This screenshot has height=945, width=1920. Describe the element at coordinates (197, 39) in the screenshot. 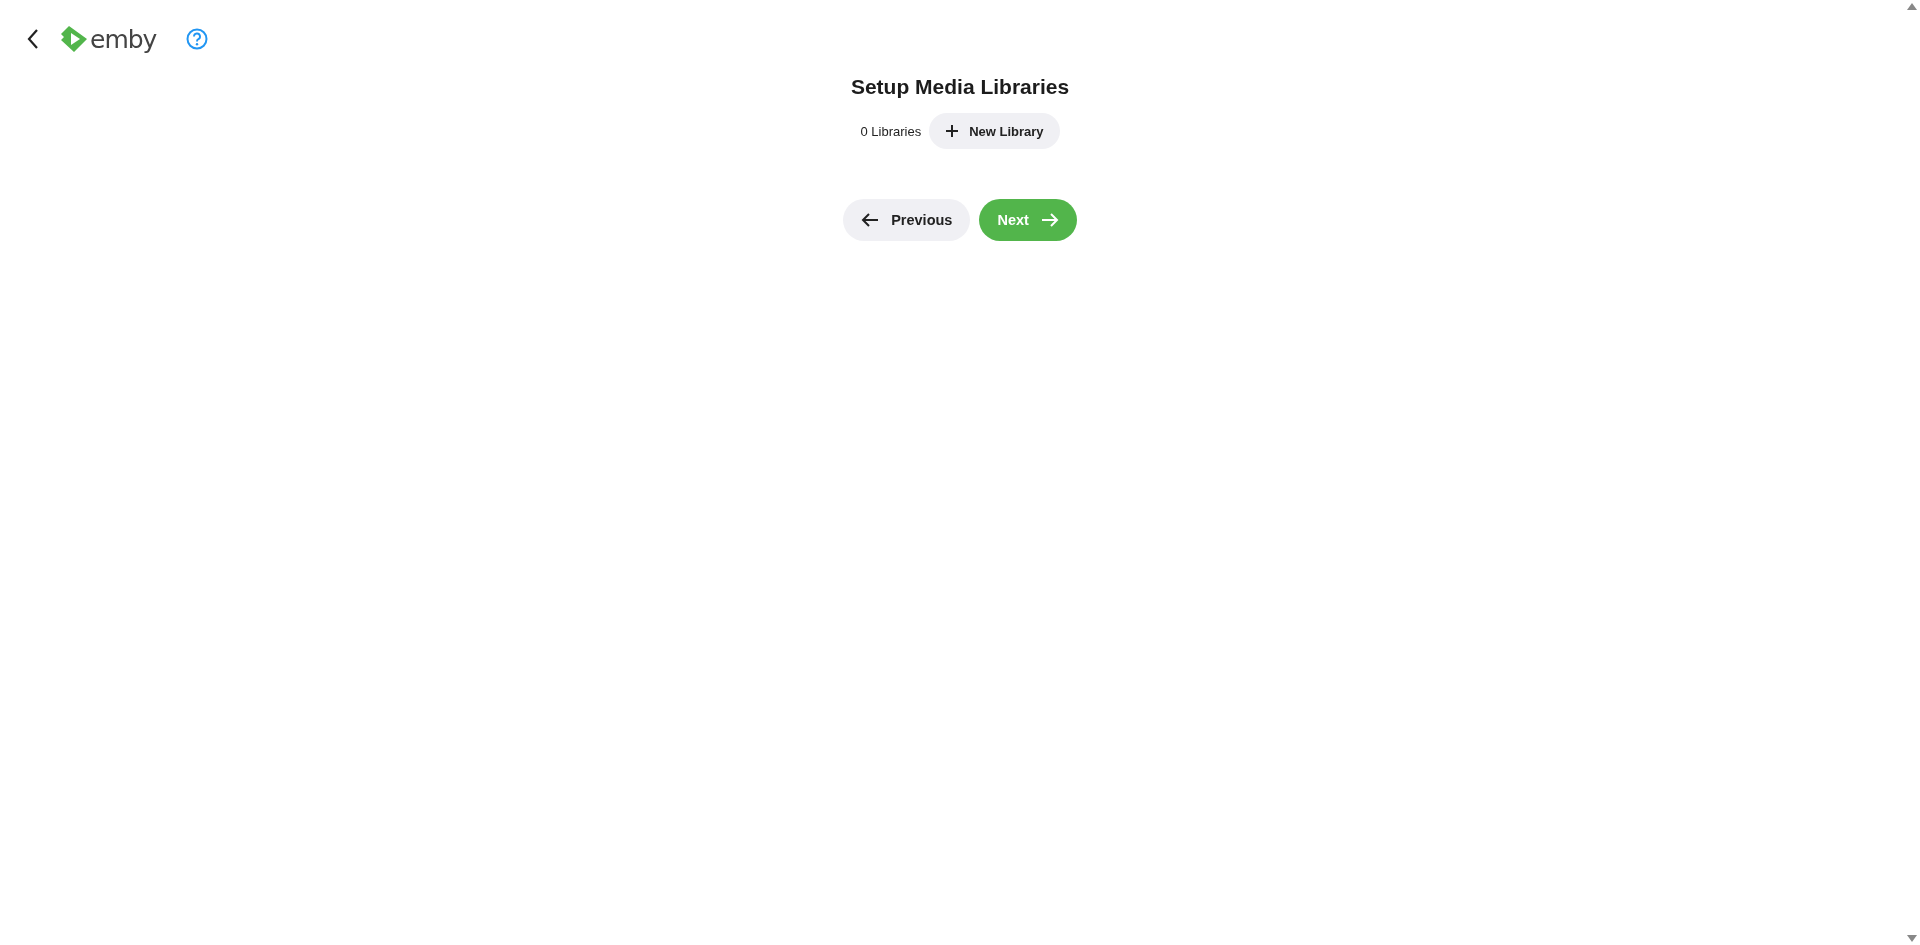

I see `help-icon` at that location.